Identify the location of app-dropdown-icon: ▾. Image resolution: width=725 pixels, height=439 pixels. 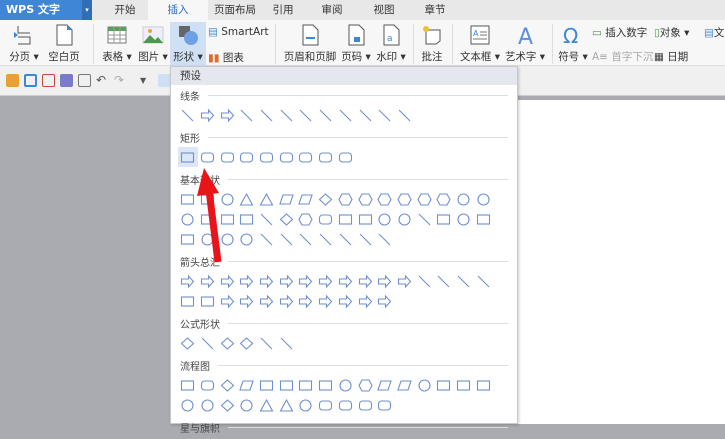
(87, 10).